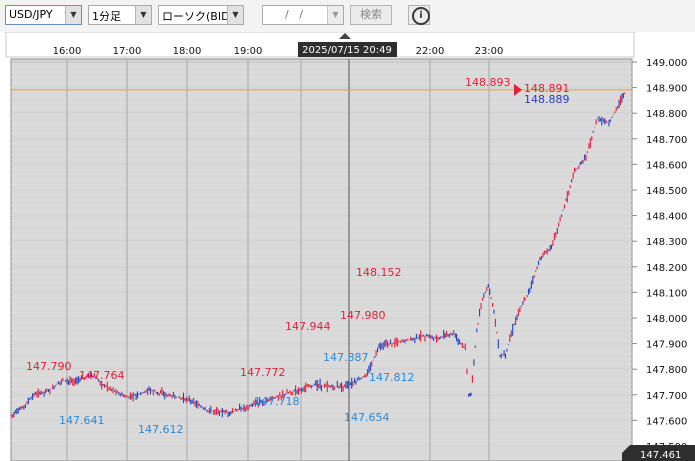 Image resolution: width=695 pixels, height=461 pixels. What do you see at coordinates (666, 165) in the screenshot?
I see `price-tick-label: 148.600` at bounding box center [666, 165].